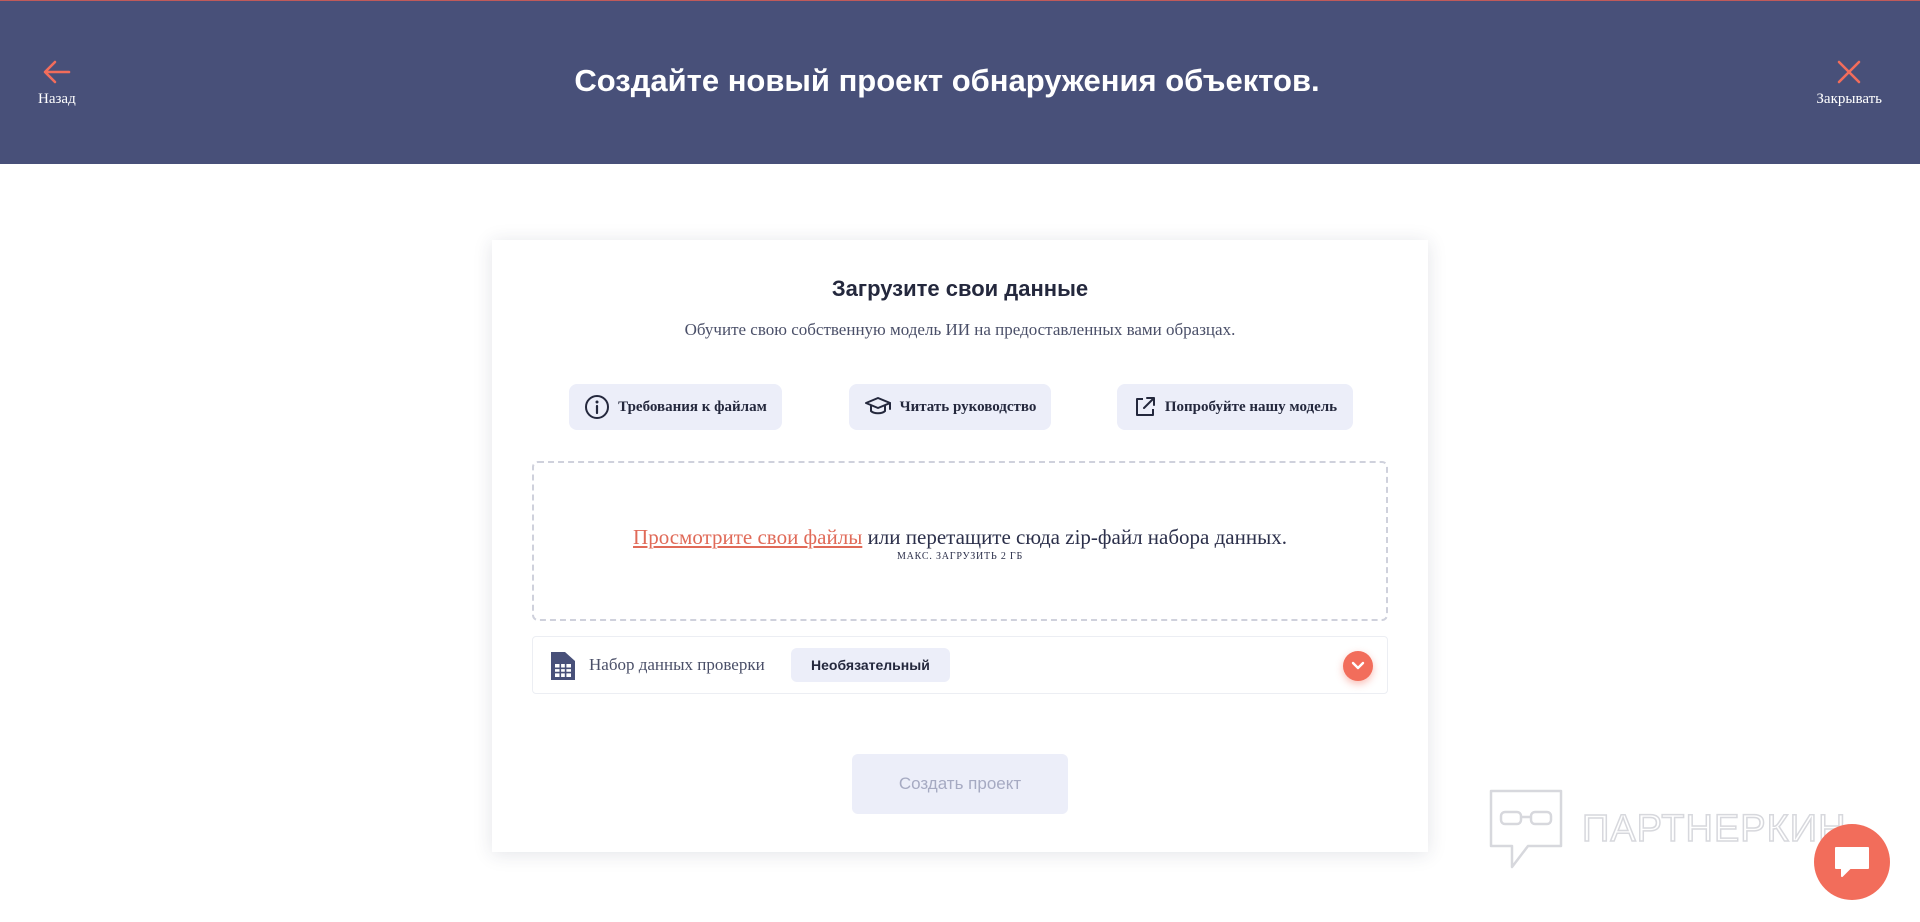 This screenshot has width=1920, height=922. I want to click on external-link-icon, so click(1145, 406).